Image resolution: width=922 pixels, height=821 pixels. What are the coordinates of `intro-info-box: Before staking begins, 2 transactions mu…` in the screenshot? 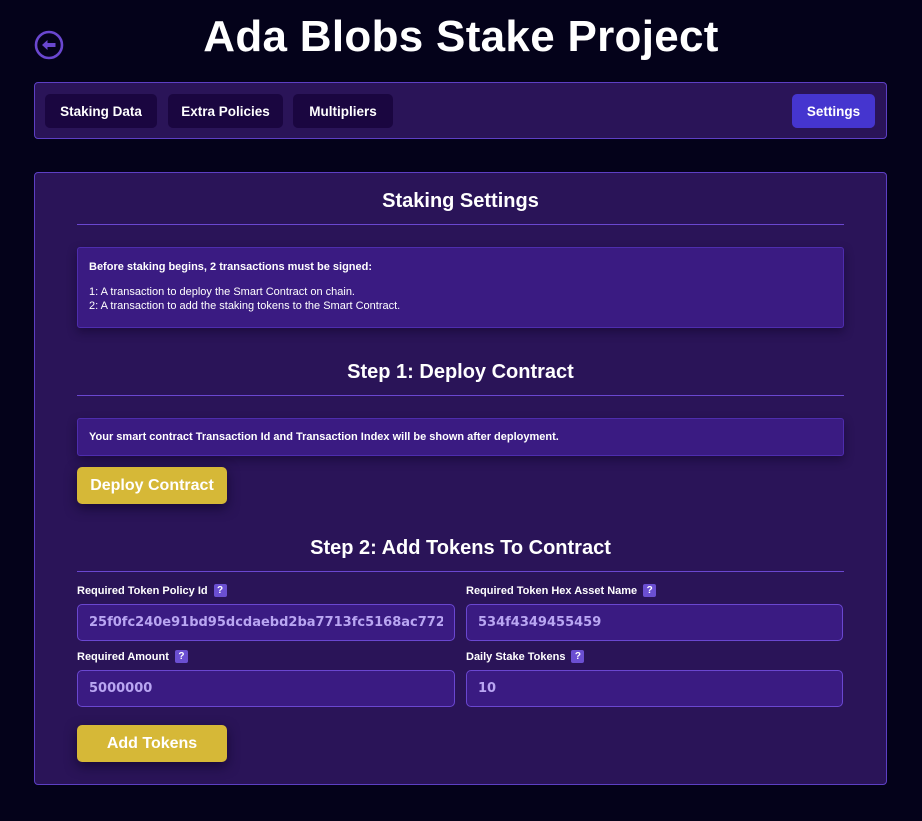 It's located at (460, 287).